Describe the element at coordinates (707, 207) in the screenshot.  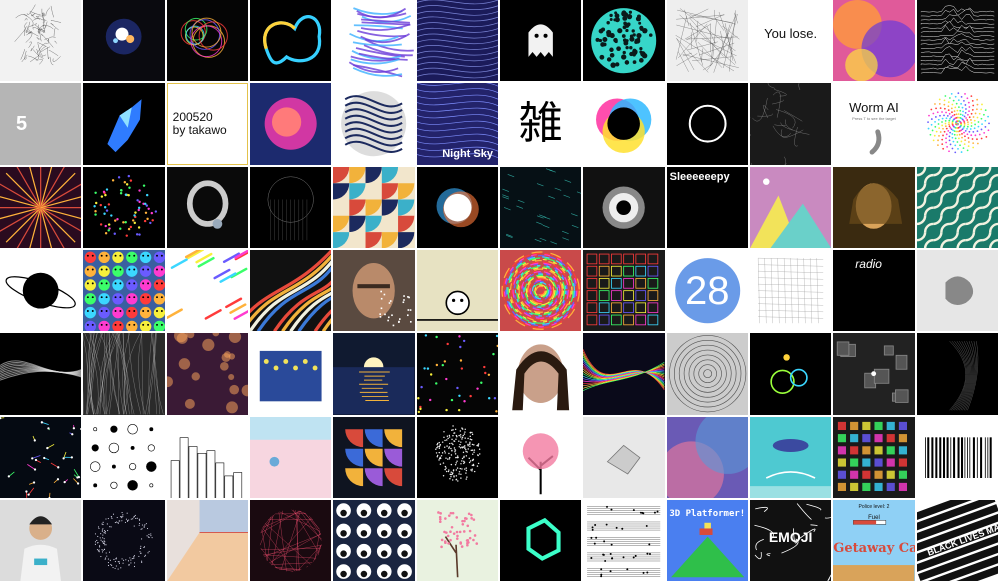
I see `sketch-thumbnail: Sleeeeeepy` at that location.